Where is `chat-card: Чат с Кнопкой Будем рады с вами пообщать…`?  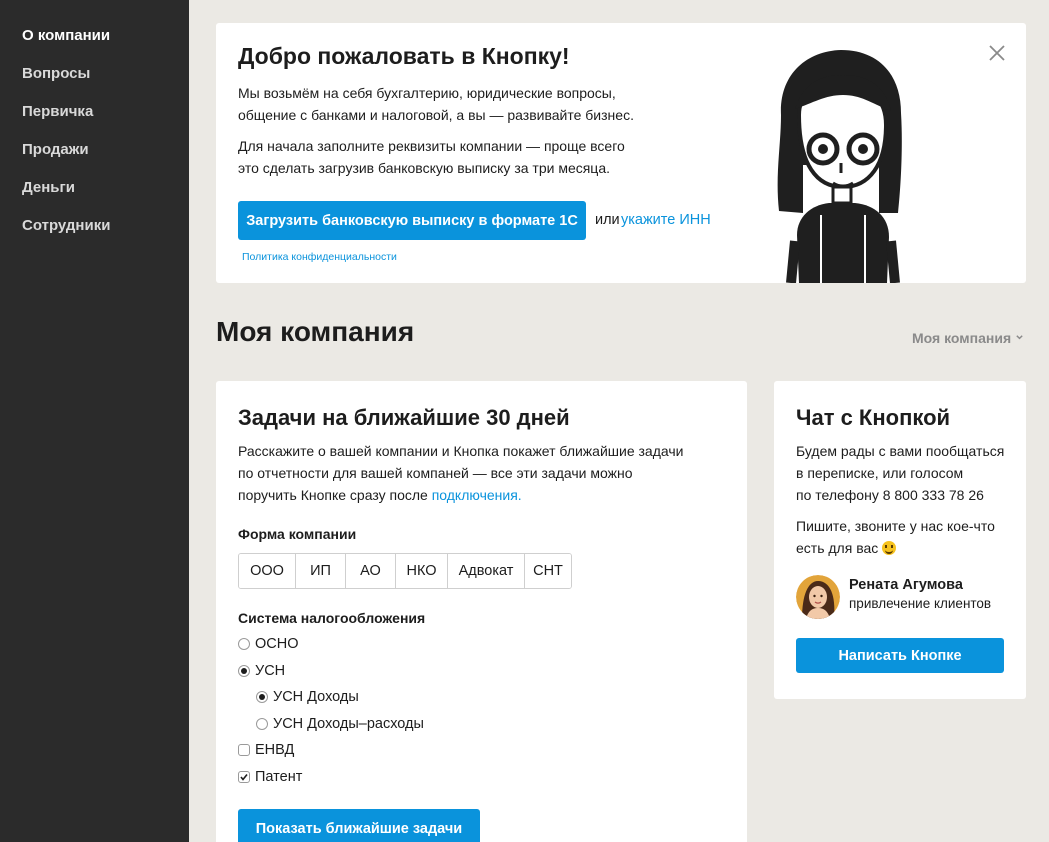
chat-card: Чат с Кнопкой Будем рады с вами пообщать… is located at coordinates (900, 540).